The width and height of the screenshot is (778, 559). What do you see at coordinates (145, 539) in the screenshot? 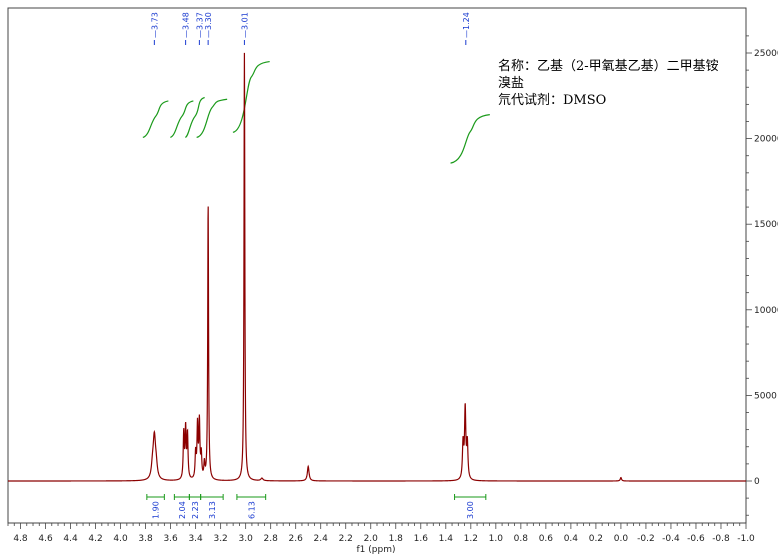
I see `x-tick-label: 3.8` at bounding box center [145, 539].